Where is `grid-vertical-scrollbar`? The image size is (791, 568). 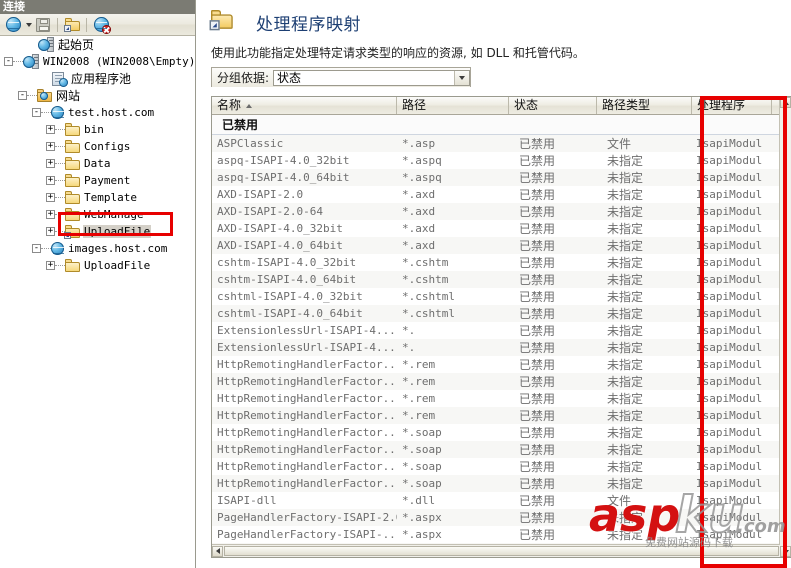
grid-vertical-scrollbar is located at coordinates (785, 327).